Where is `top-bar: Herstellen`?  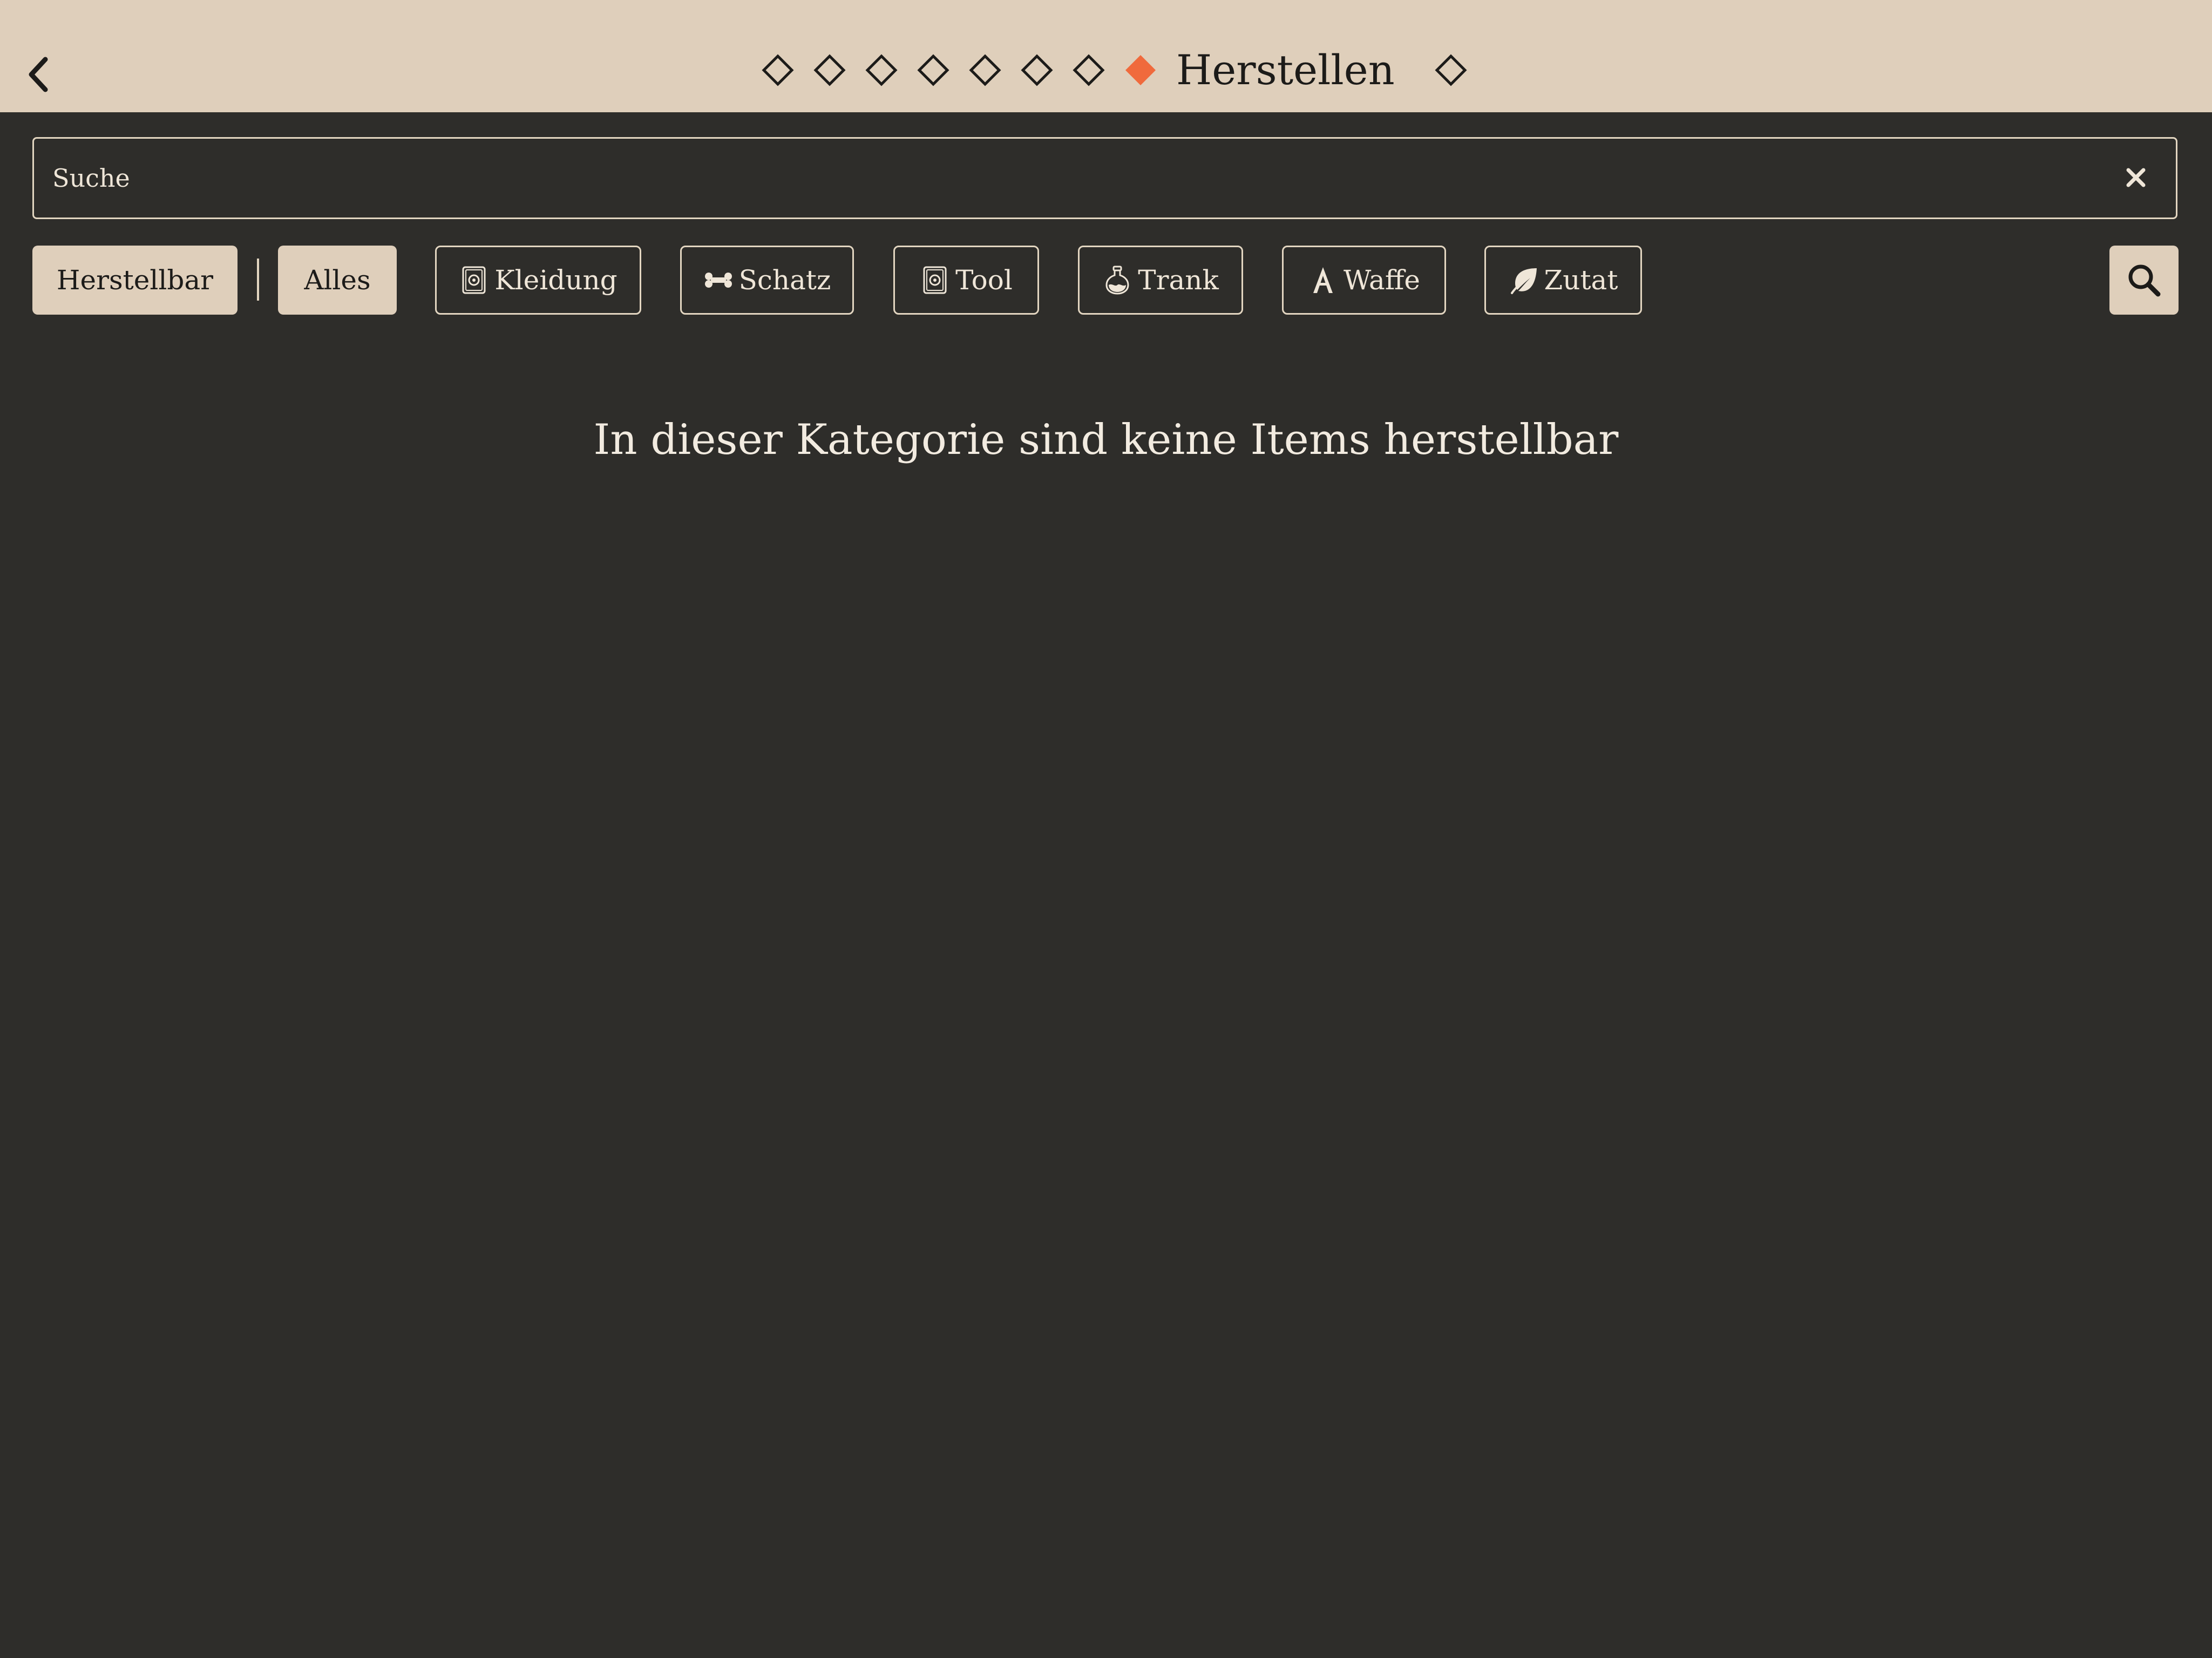
top-bar: Herstellen is located at coordinates (1106, 56).